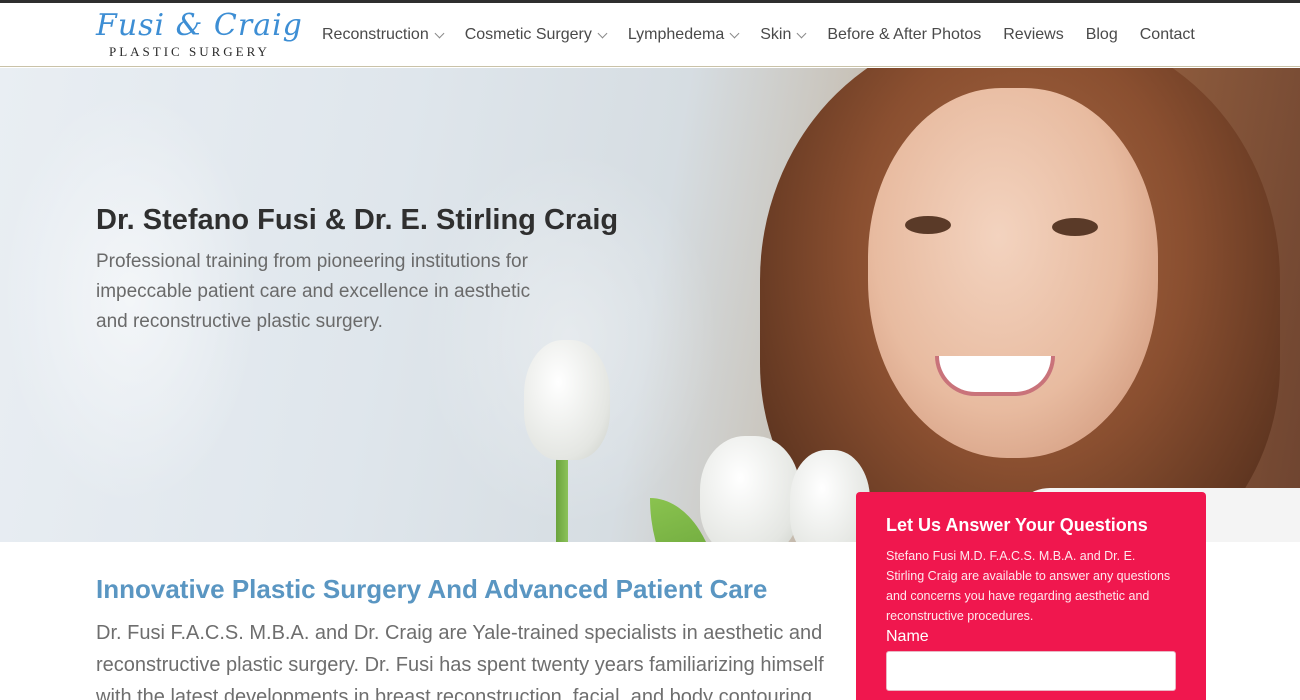 This screenshot has width=1300, height=700. Describe the element at coordinates (562, 495) in the screenshot. I see `tulip-stem` at that location.